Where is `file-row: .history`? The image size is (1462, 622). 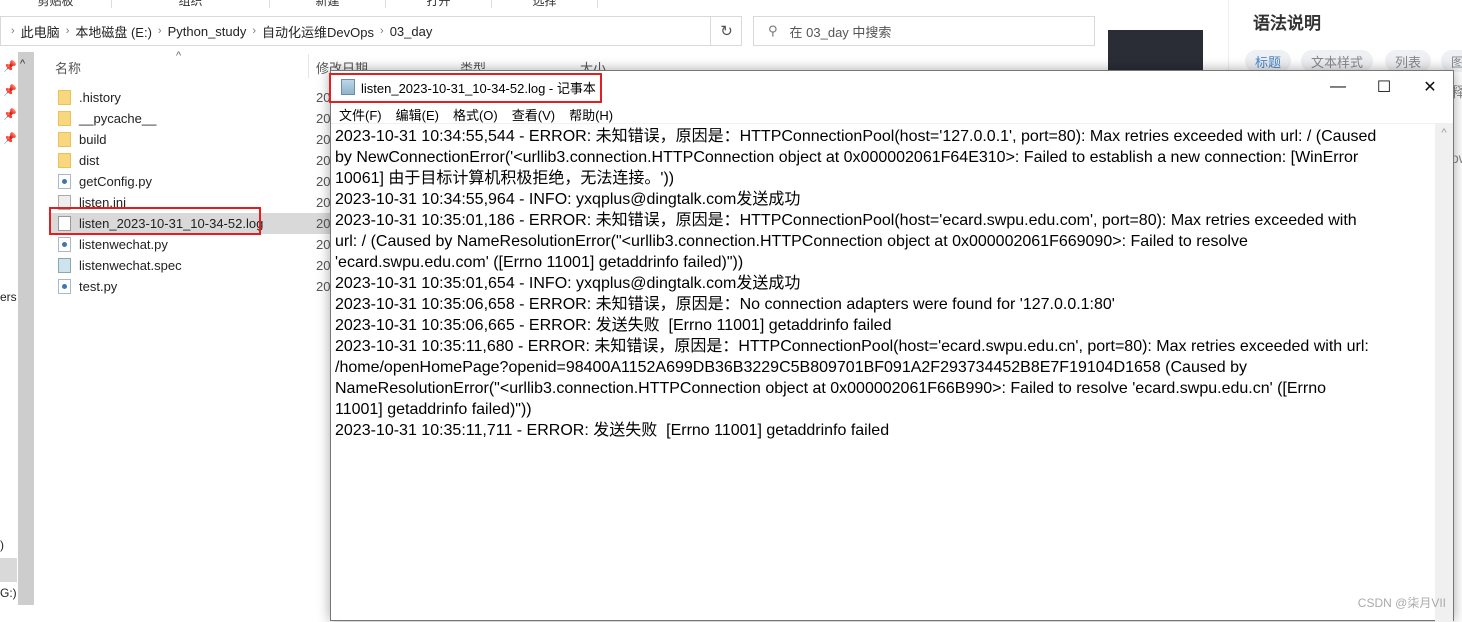 file-row: .history is located at coordinates (185, 97).